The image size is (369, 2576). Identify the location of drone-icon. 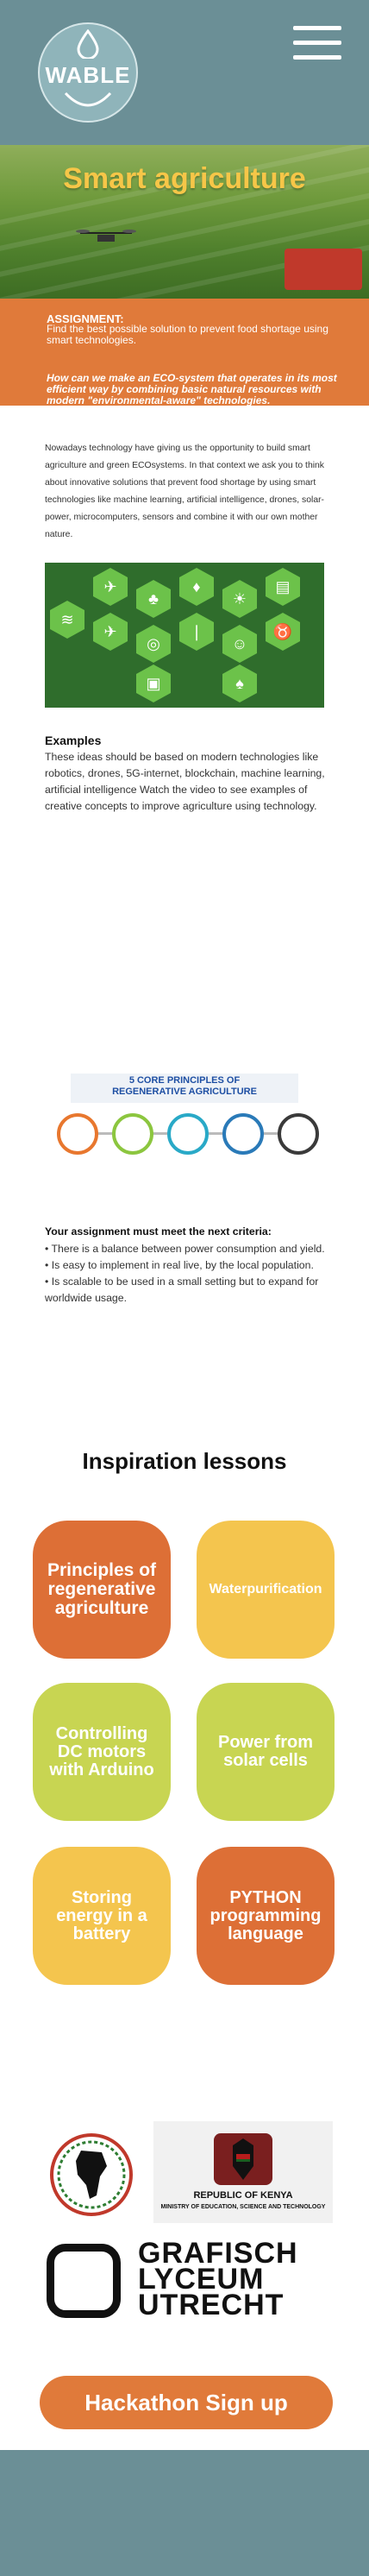
(106, 236).